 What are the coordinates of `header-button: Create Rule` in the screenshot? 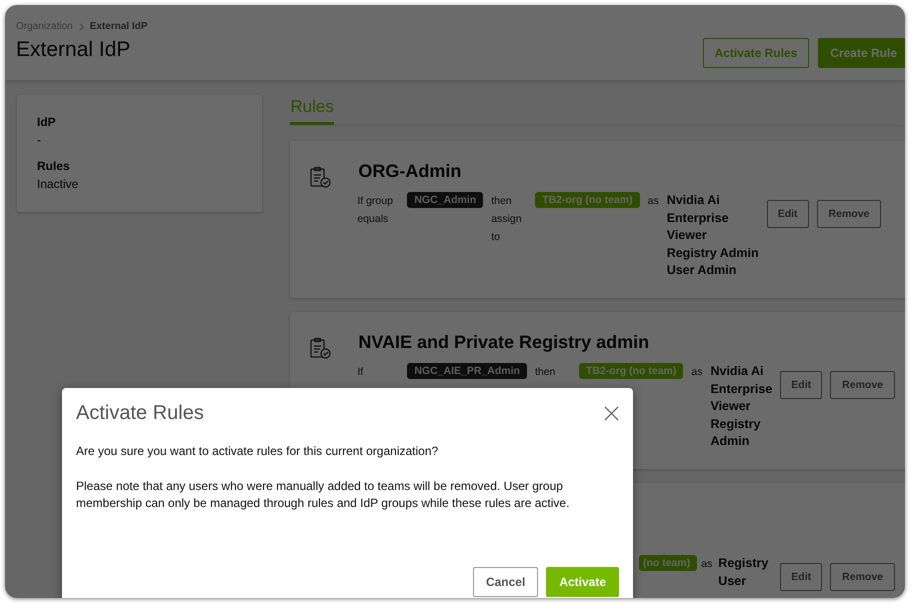 It's located at (861, 53).